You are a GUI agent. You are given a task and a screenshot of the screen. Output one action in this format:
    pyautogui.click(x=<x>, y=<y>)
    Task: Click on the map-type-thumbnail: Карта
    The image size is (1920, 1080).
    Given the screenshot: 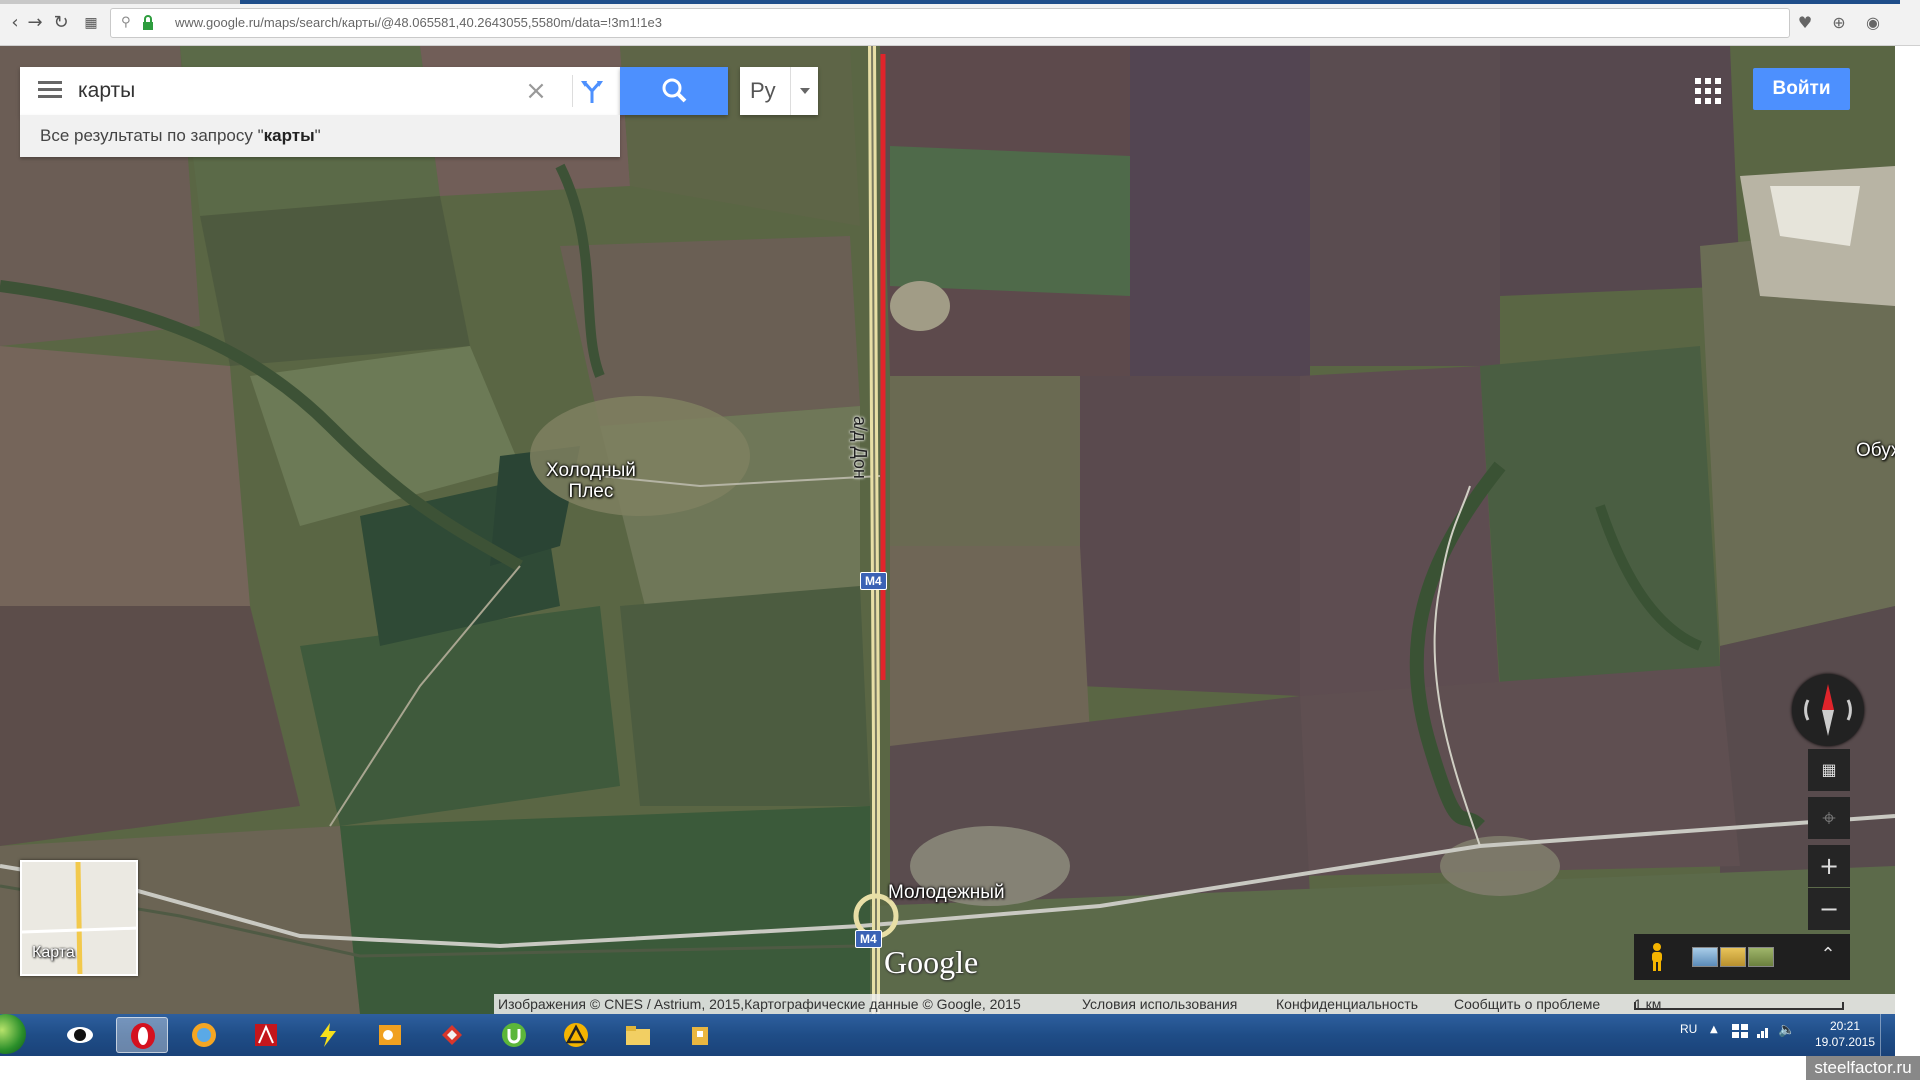 What is the action you would take?
    pyautogui.click(x=79, y=918)
    